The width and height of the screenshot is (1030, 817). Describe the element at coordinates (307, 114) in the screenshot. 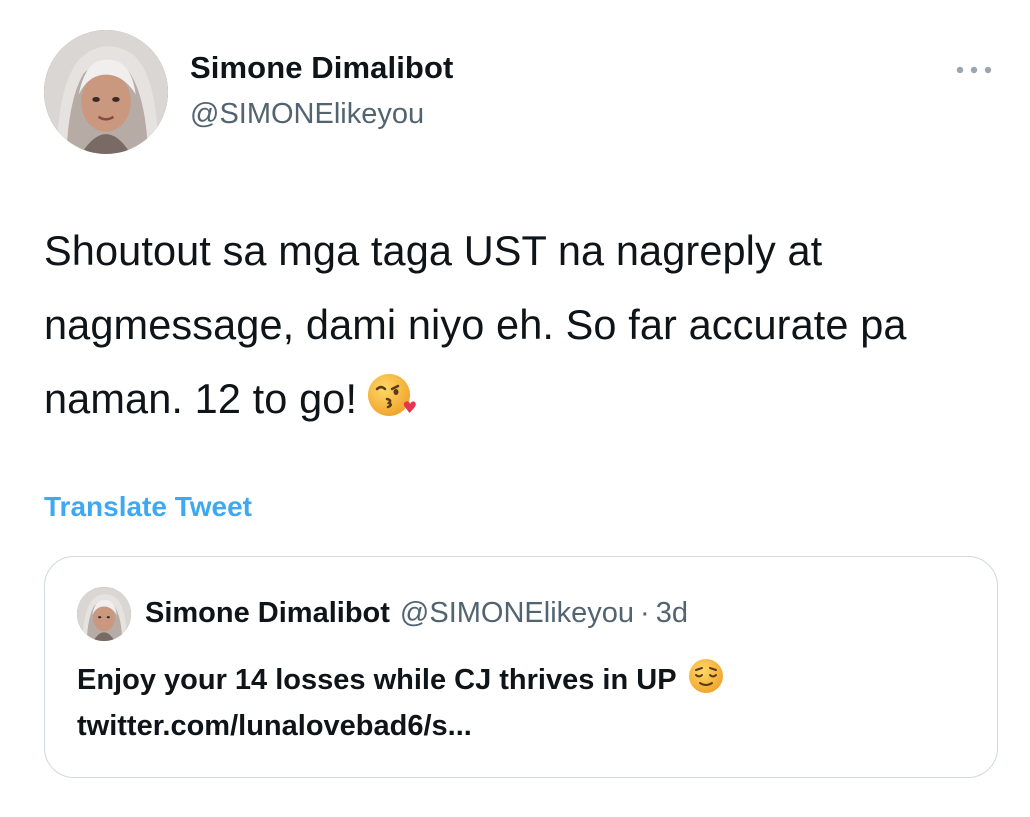

I see `author-handle: @SIMONElikeyou` at that location.